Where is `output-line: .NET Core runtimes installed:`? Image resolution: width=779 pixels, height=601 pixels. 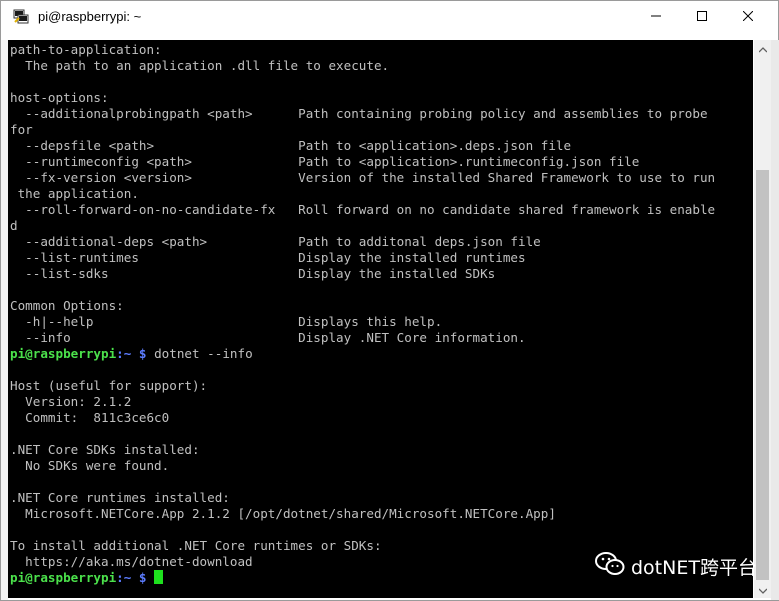
output-line: .NET Core runtimes installed: is located at coordinates (120, 497).